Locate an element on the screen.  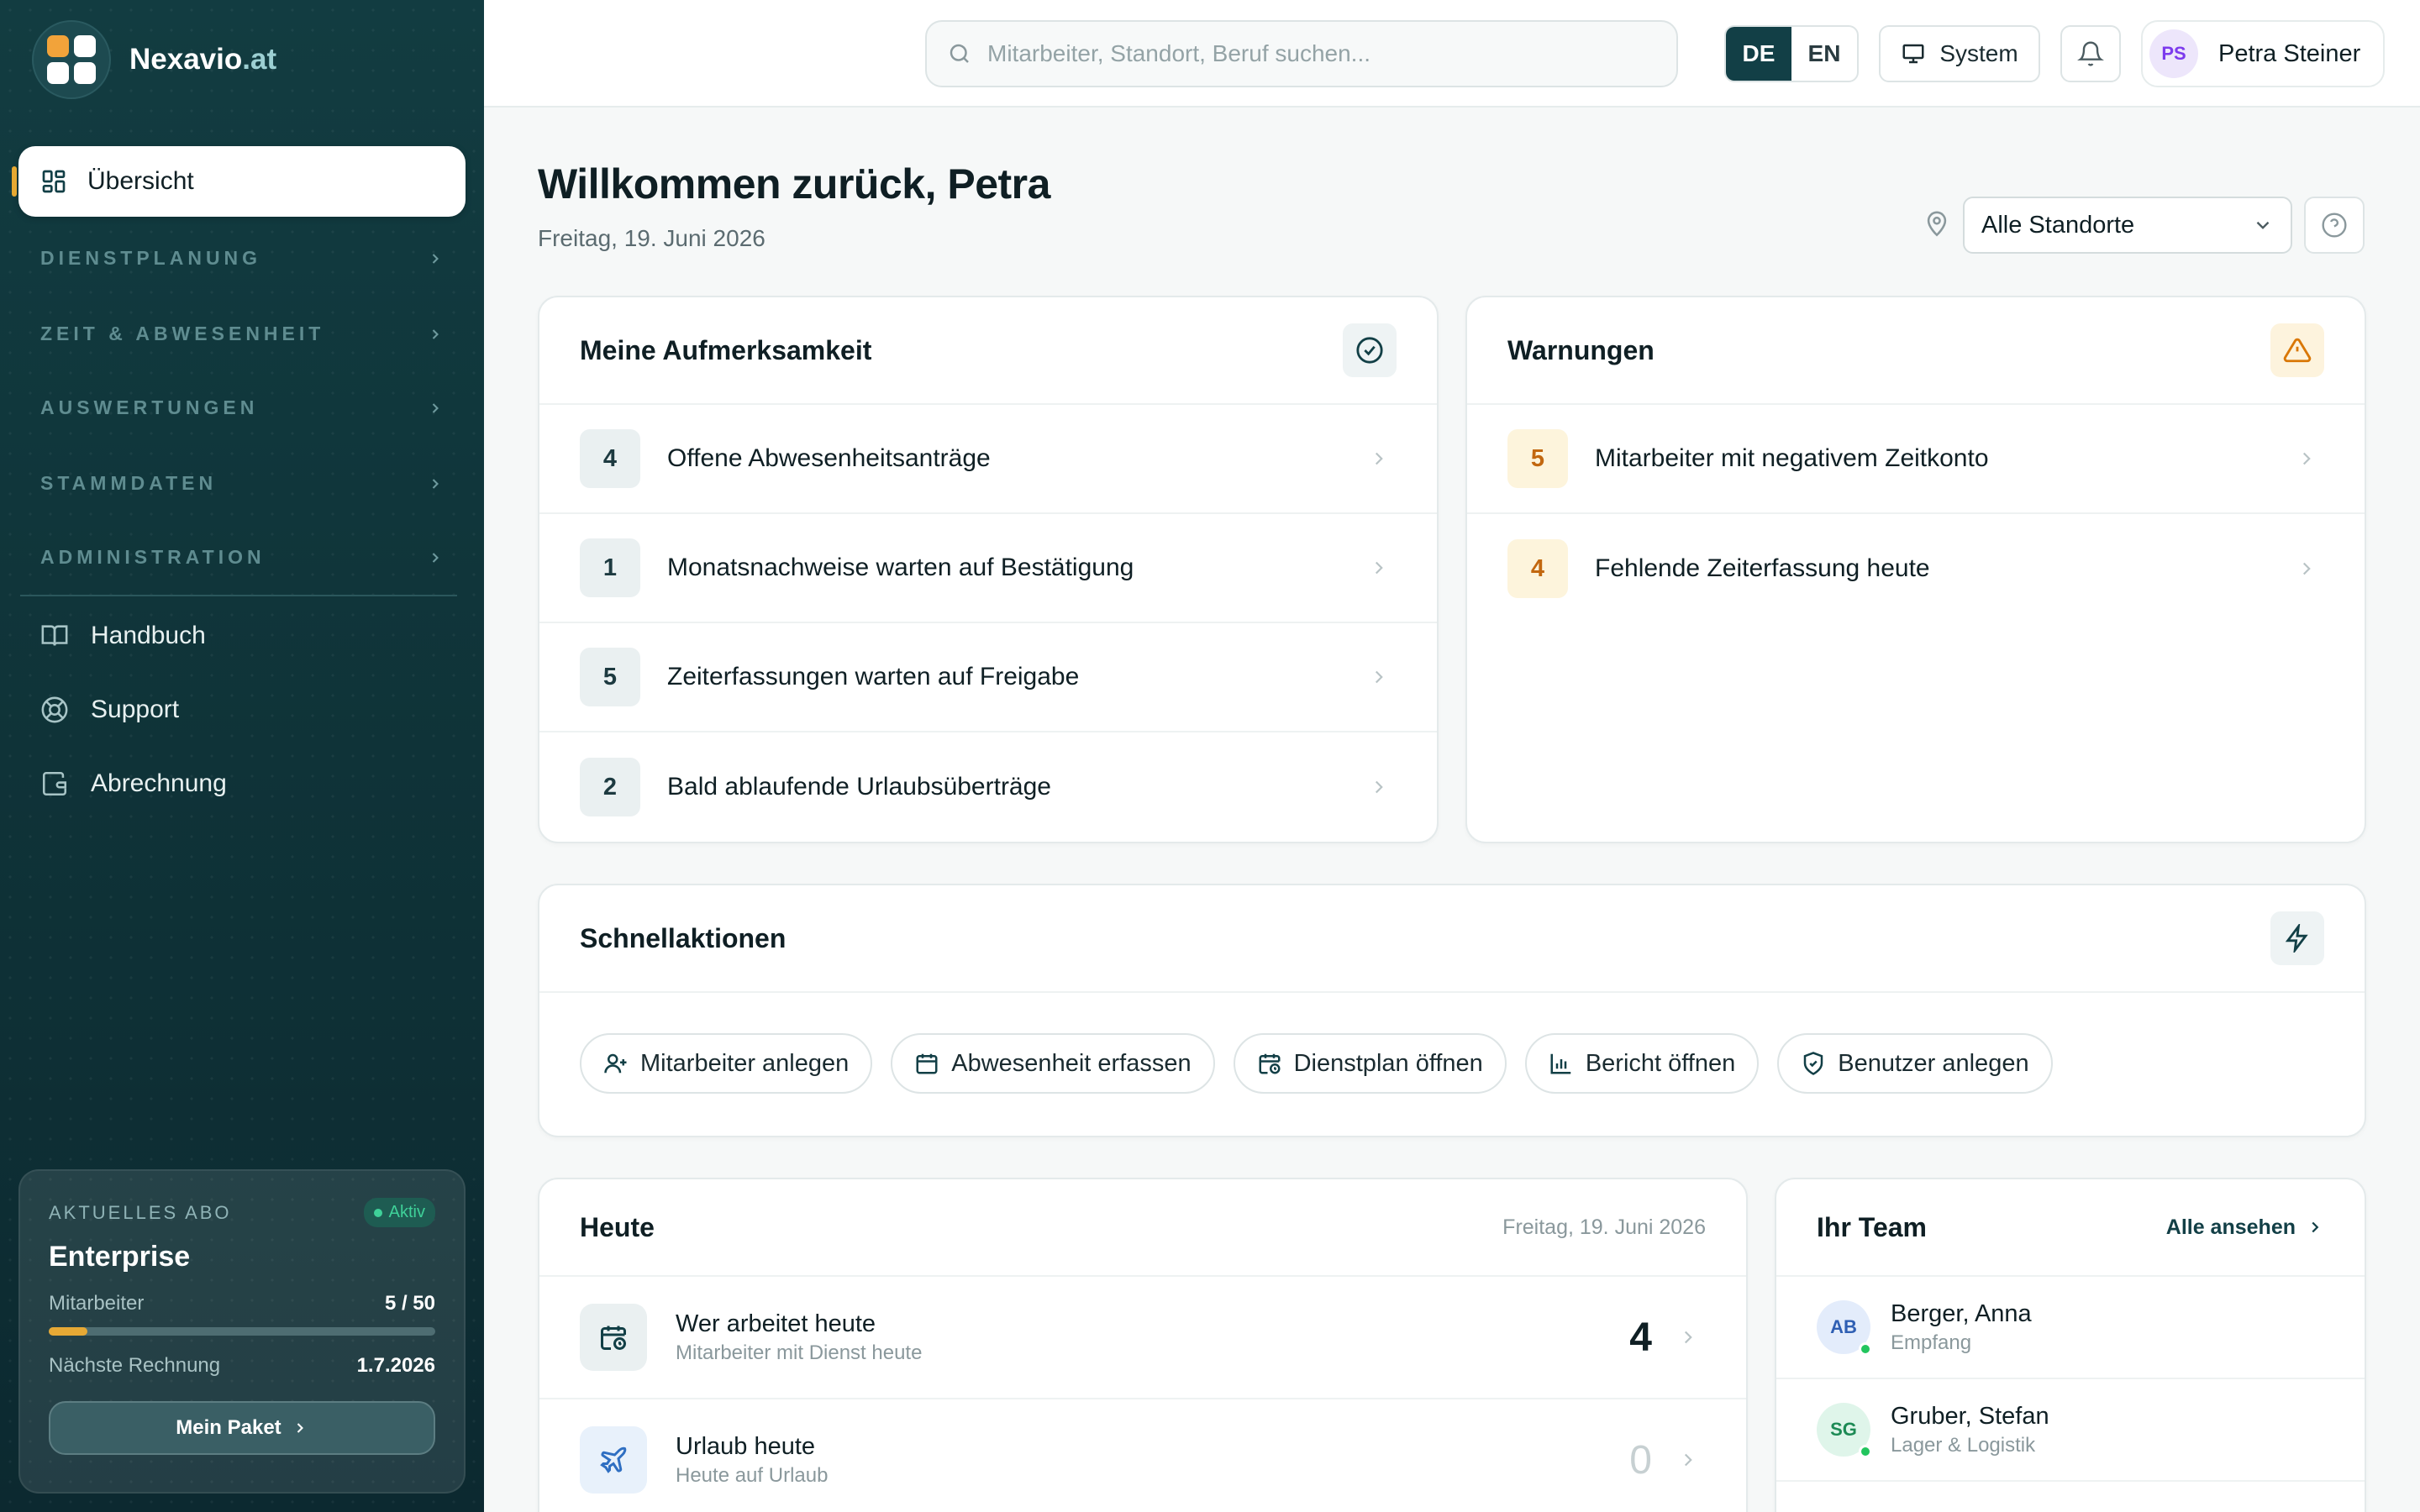
item-subtitle: Mitarbeiter mit Dienst heute is located at coordinates (799, 1352).